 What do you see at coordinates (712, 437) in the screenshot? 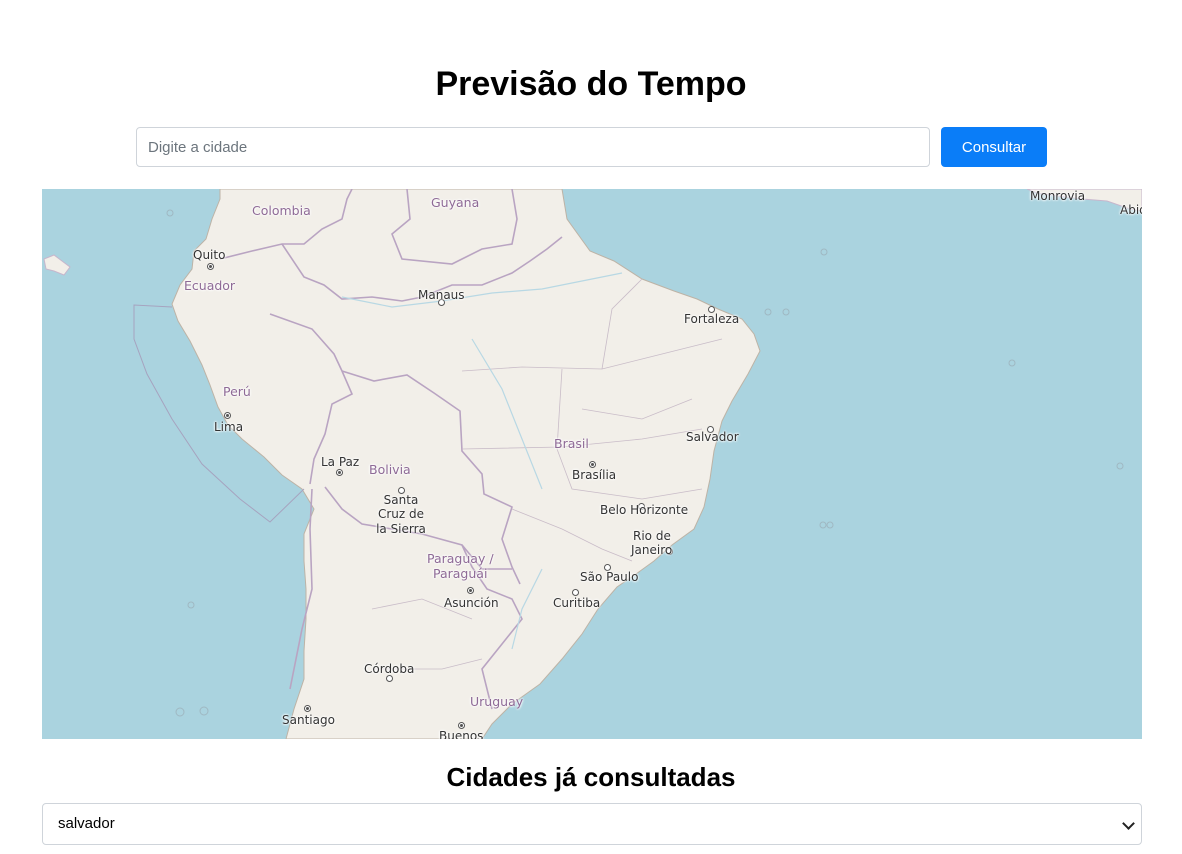
I see `map-label-salvador: Salvador` at bounding box center [712, 437].